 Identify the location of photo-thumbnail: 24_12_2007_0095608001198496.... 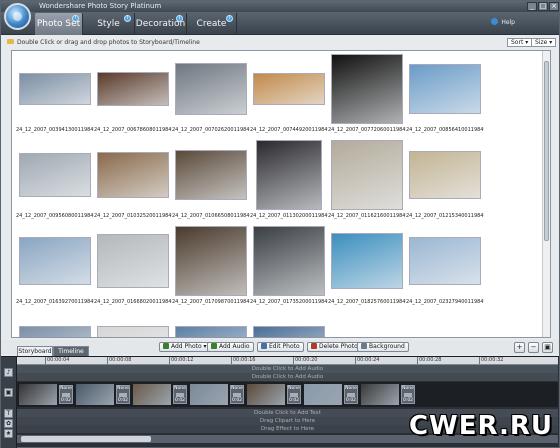
(55, 182).